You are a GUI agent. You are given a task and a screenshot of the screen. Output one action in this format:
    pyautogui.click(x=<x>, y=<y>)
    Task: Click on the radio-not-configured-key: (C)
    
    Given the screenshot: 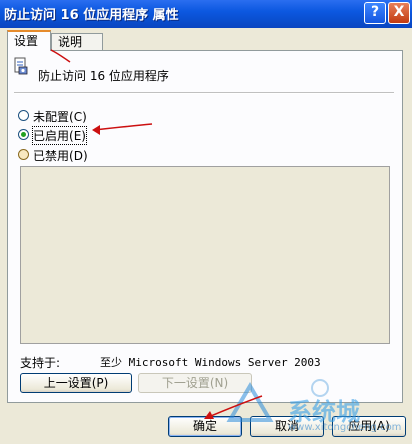 What is the action you would take?
    pyautogui.click(x=78, y=117)
    